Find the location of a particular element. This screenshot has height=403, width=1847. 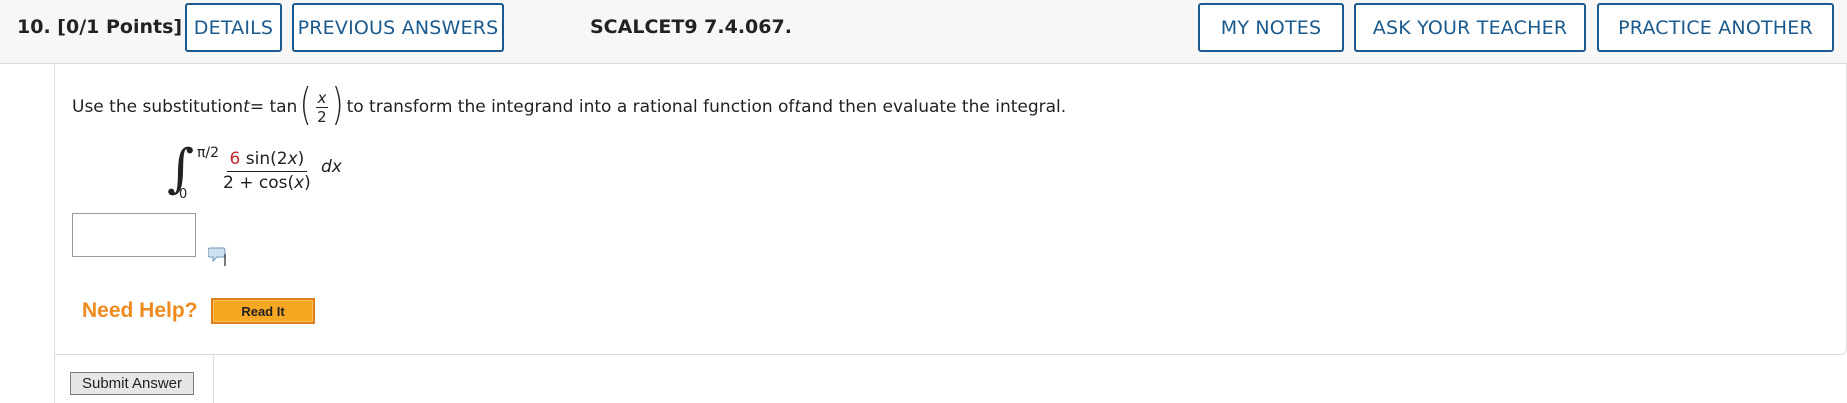

question-number: 10. [0/1 Points] is located at coordinates (99, 27).